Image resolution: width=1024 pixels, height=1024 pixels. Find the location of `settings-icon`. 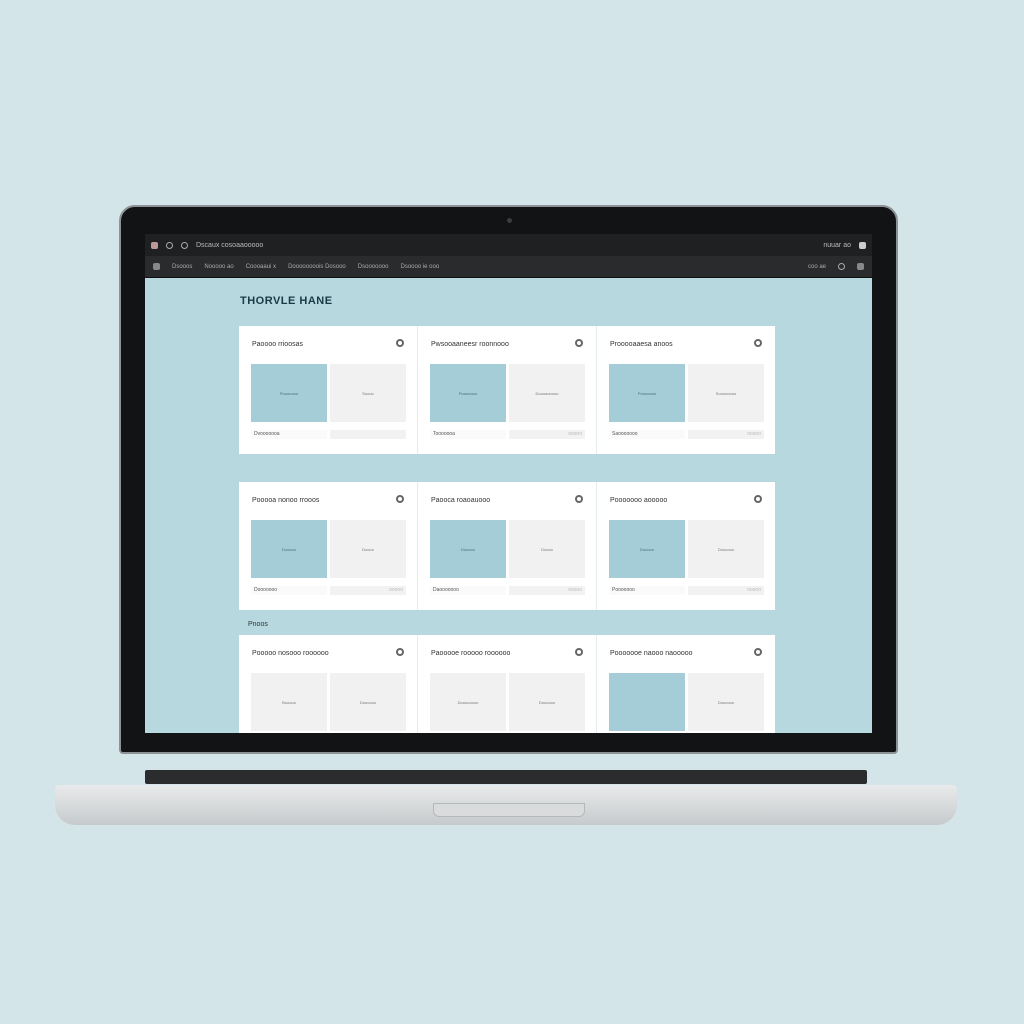

settings-icon is located at coordinates (169, 245).